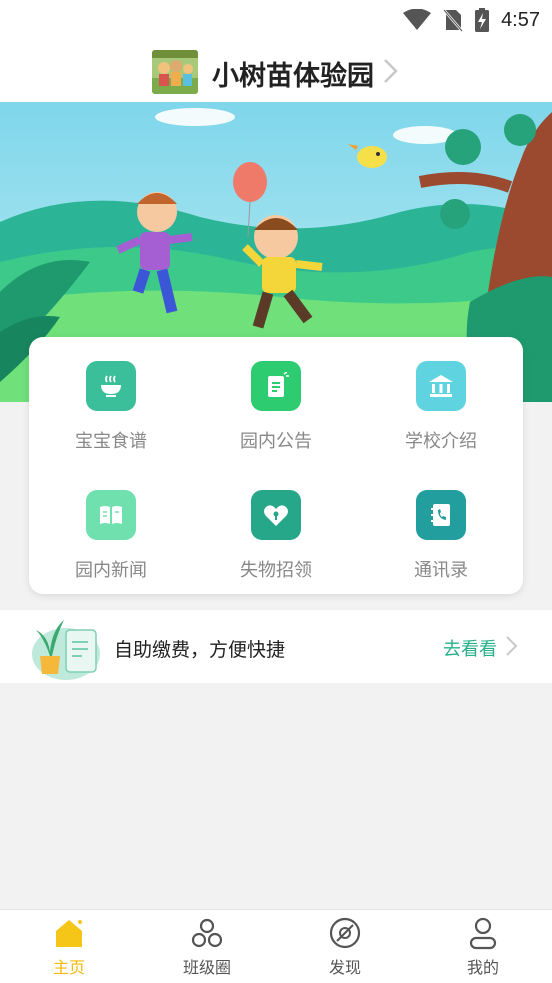 Image resolution: width=552 pixels, height=983 pixels. I want to click on school-thumbnail, so click(175, 72).